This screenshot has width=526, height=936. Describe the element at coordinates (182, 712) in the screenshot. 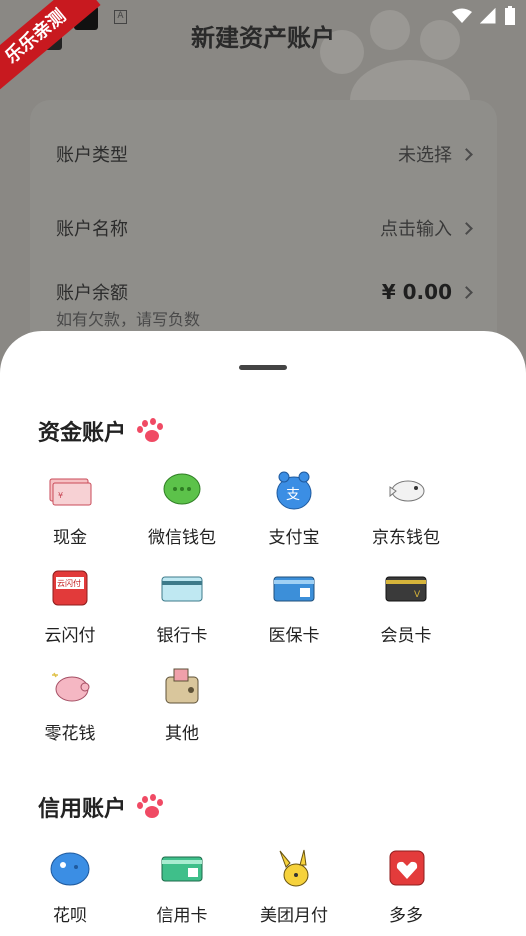

I see `account-option-other: 其他` at that location.